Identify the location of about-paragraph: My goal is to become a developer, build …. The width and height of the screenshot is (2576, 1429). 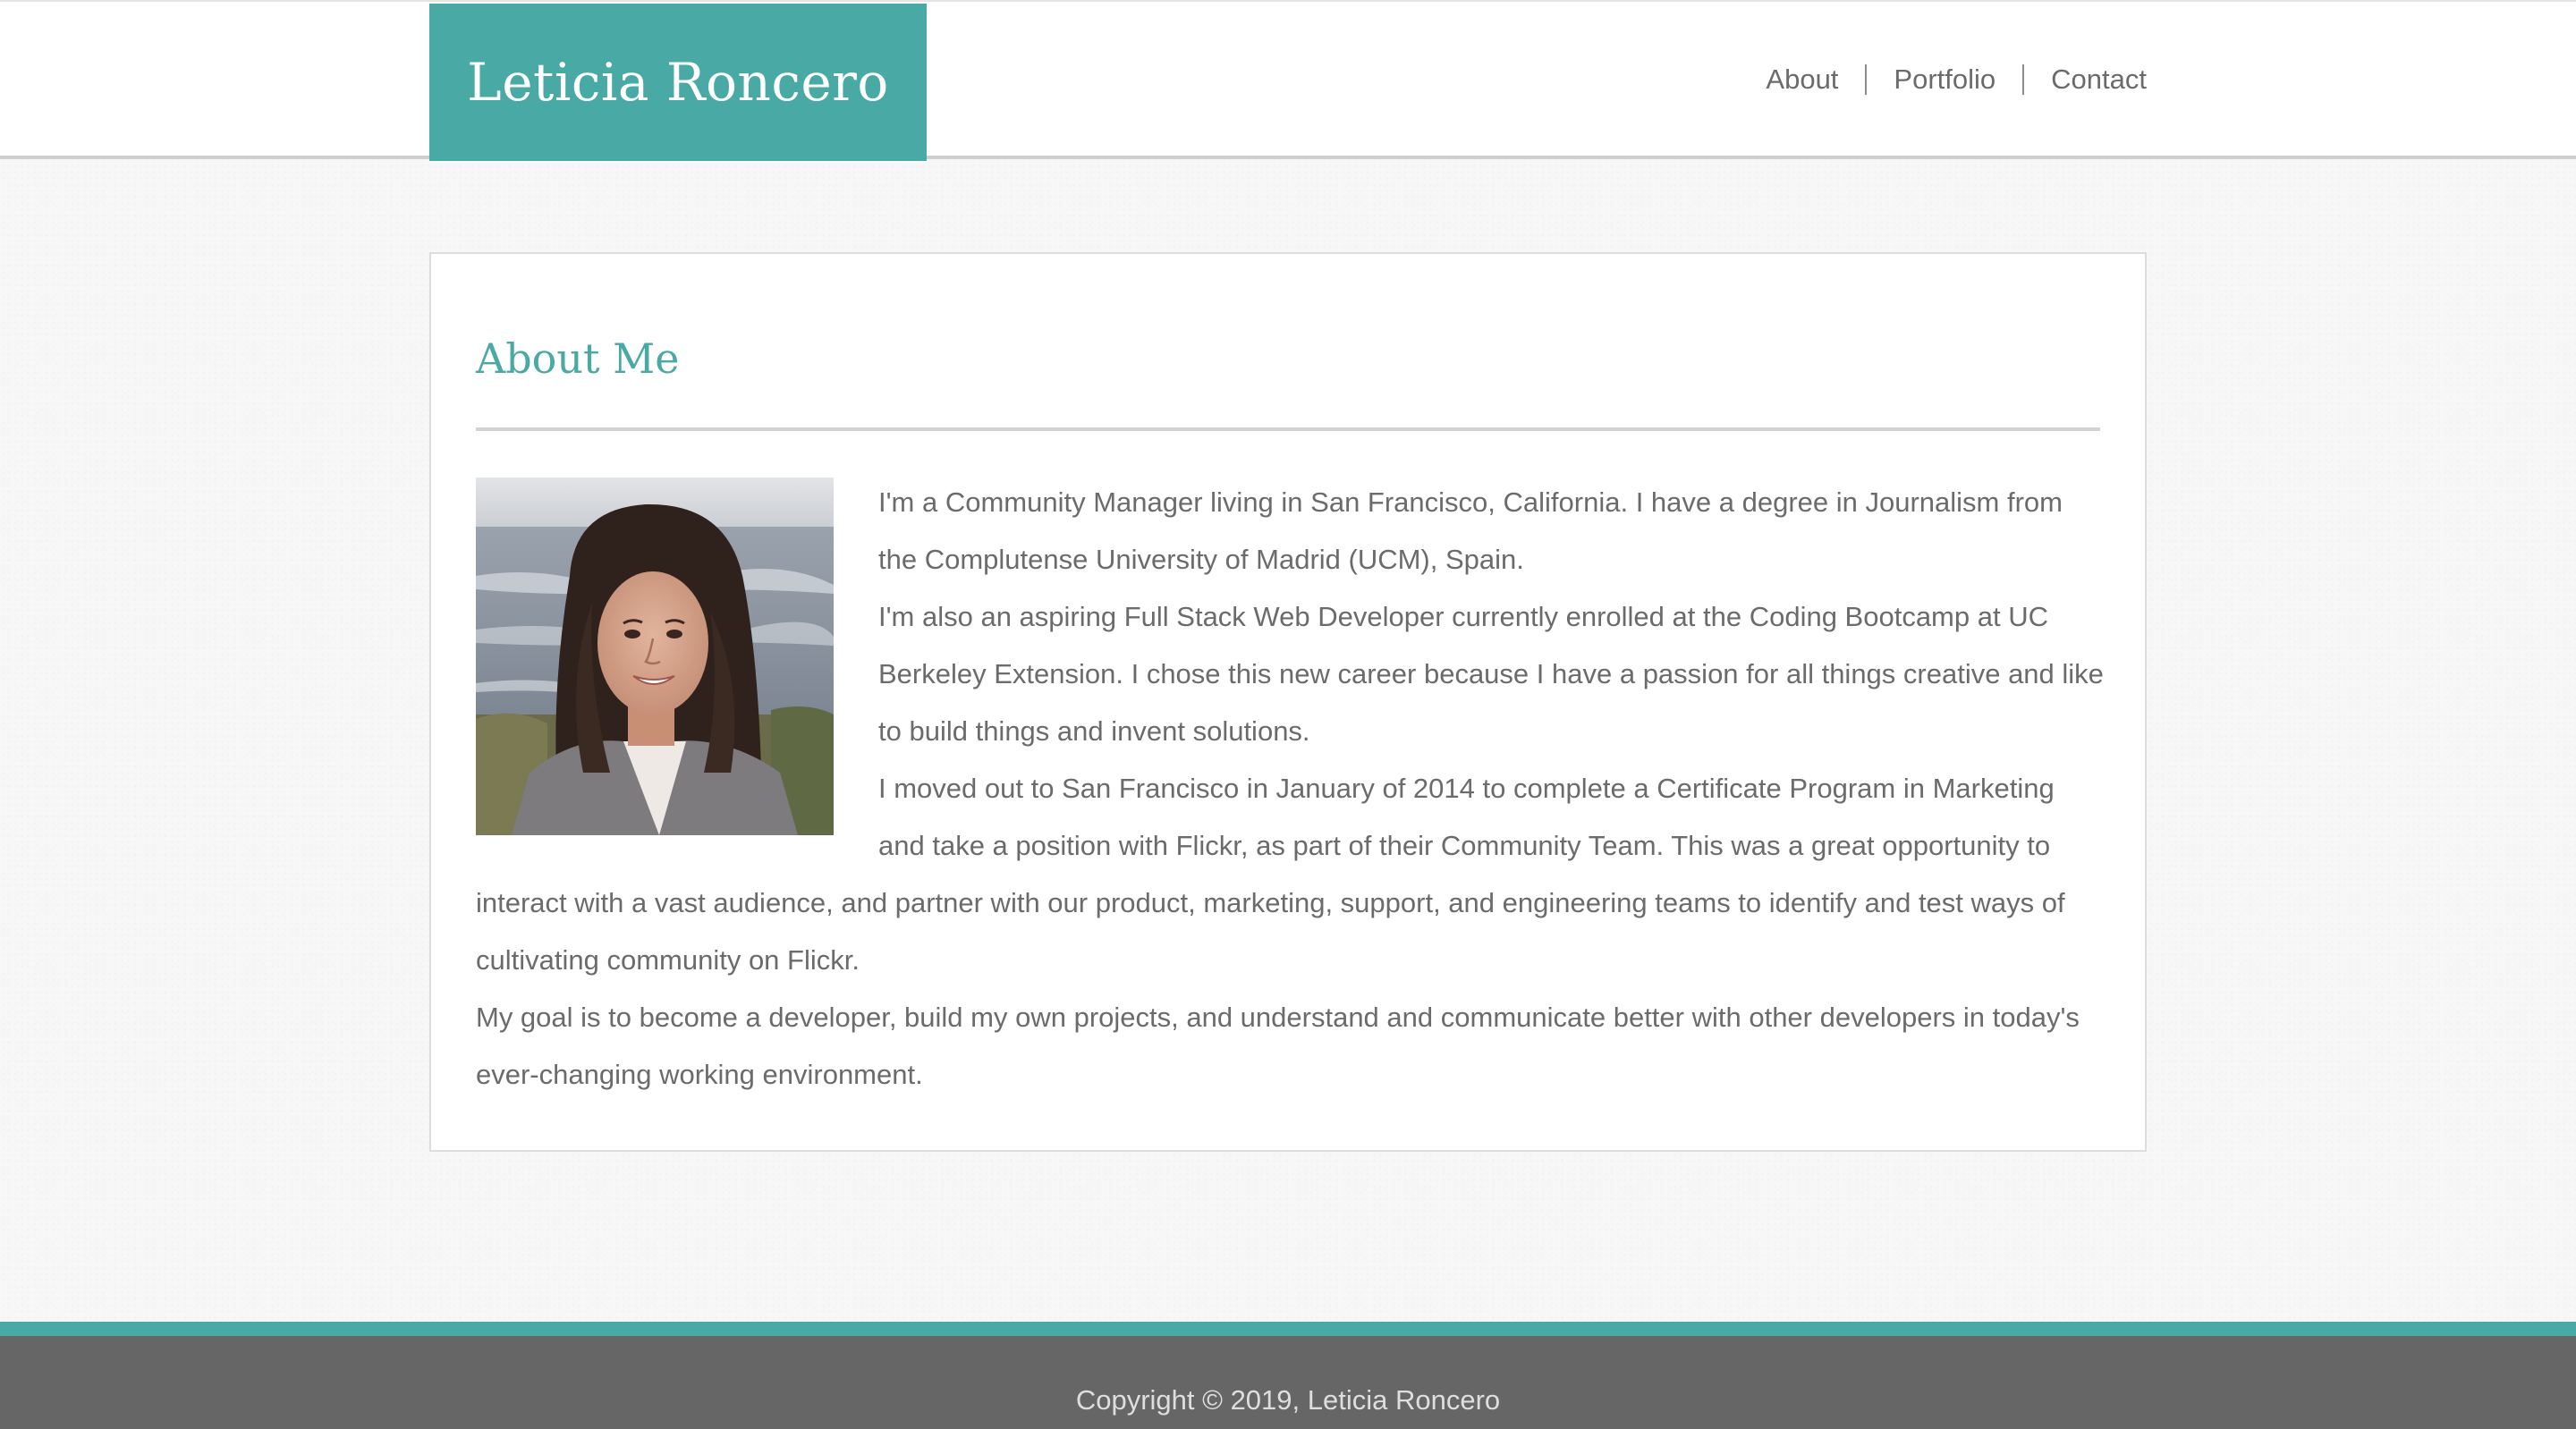
(1278, 1046).